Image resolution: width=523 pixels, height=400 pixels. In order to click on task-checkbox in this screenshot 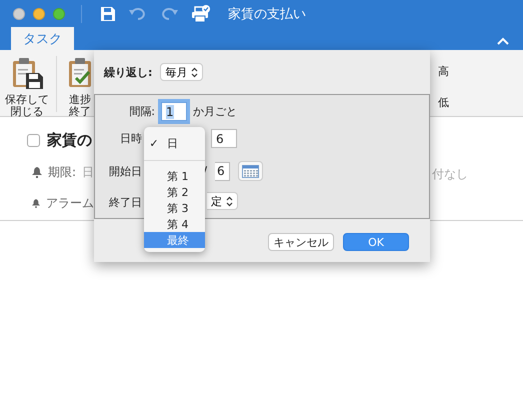, I will do `click(33, 140)`.